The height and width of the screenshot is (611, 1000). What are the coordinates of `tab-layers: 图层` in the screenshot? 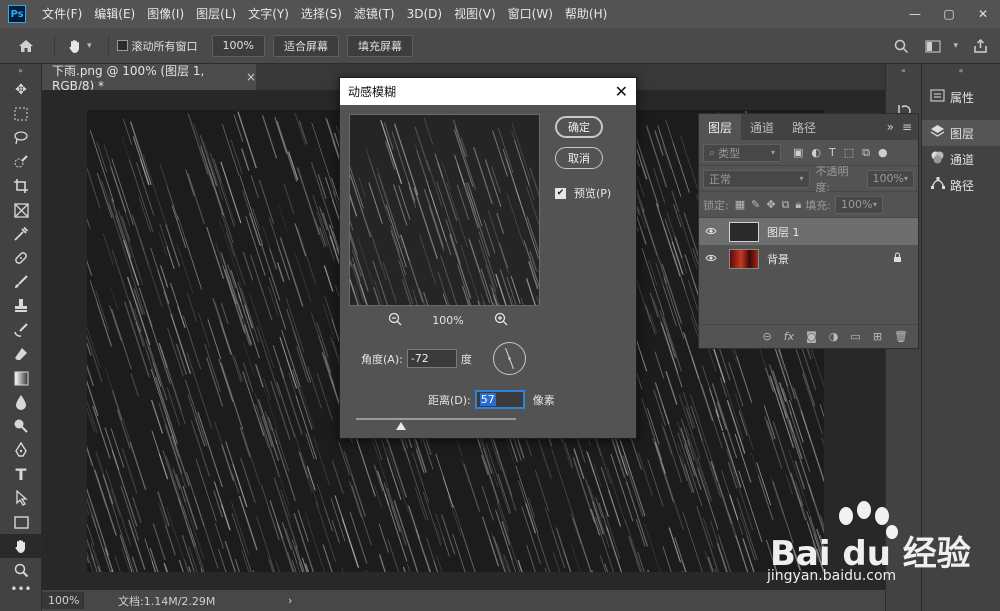 It's located at (720, 127).